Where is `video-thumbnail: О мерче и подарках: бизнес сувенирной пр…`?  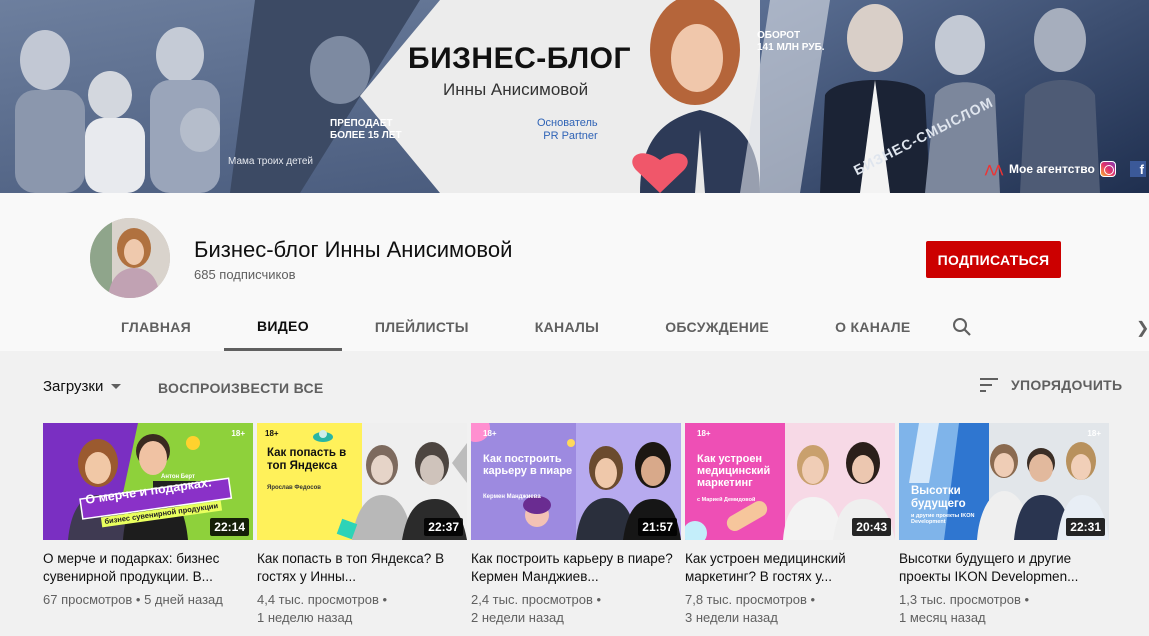
video-thumbnail: О мерче и подарках: бизнес сувенирной пр… is located at coordinates (148, 481).